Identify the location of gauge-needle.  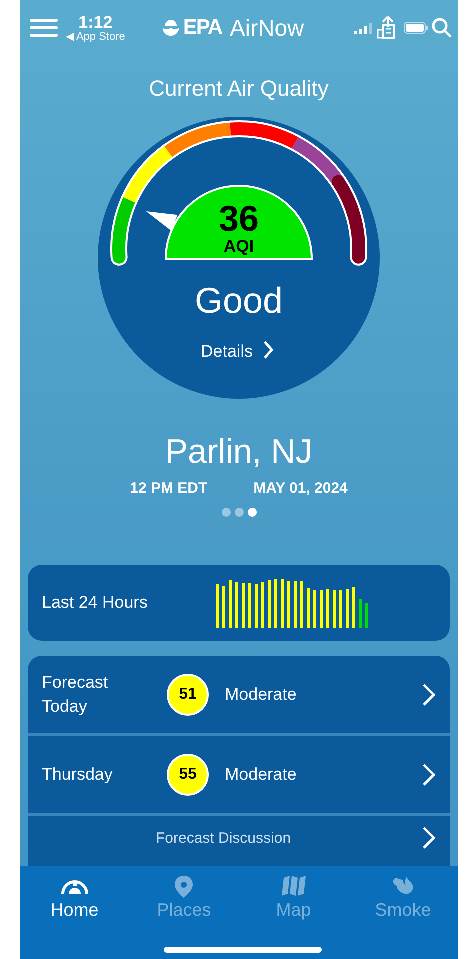
(162, 221).